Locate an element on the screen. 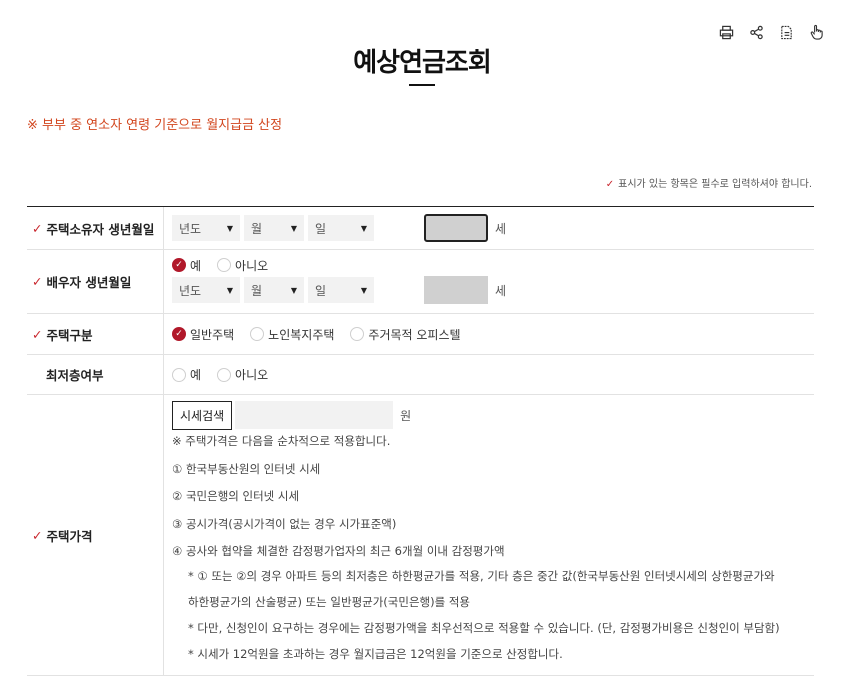 This screenshot has height=676, width=844. spouse-day-select: 일 ▼ is located at coordinates (341, 290).